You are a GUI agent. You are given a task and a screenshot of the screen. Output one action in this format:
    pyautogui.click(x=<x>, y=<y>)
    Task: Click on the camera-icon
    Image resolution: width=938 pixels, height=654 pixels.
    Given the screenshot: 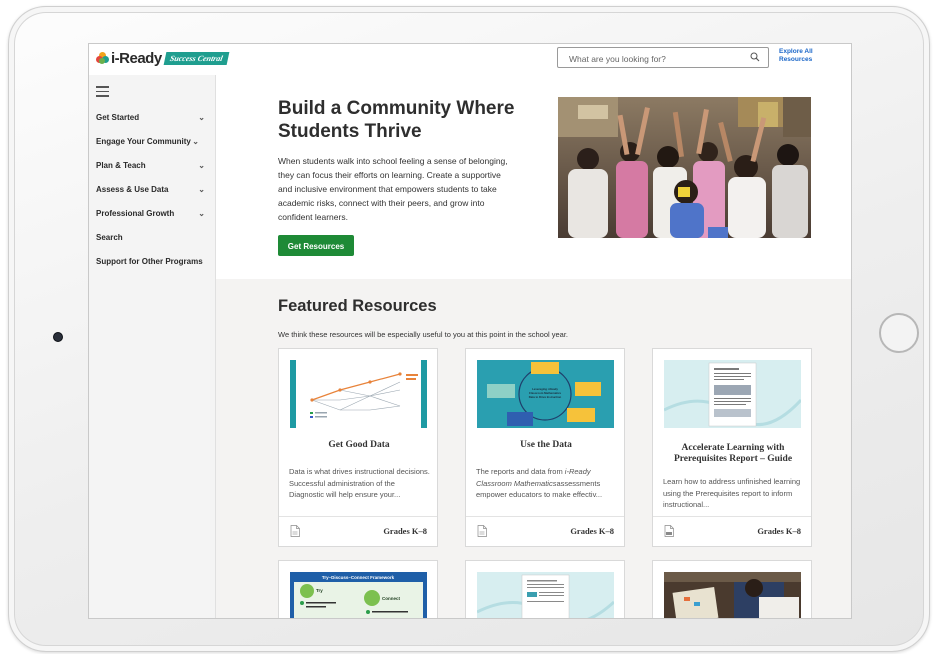 What is the action you would take?
    pyautogui.click(x=58, y=337)
    